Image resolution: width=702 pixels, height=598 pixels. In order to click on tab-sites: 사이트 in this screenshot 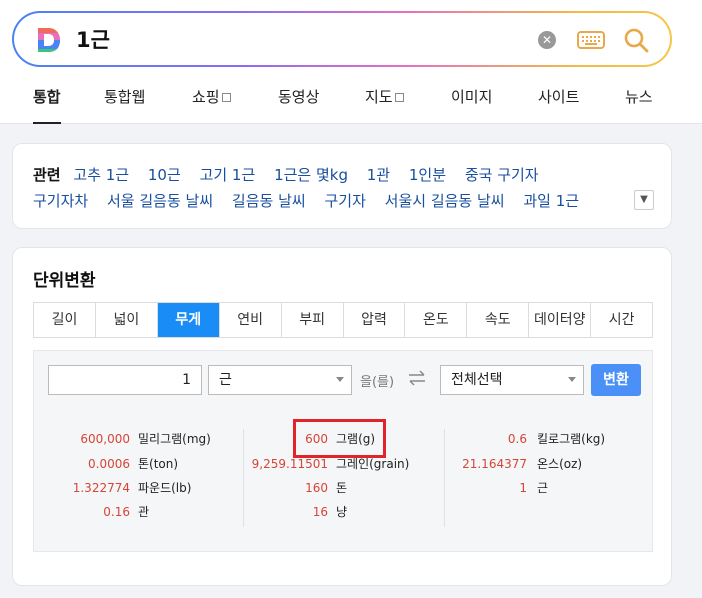, I will do `click(558, 105)`.